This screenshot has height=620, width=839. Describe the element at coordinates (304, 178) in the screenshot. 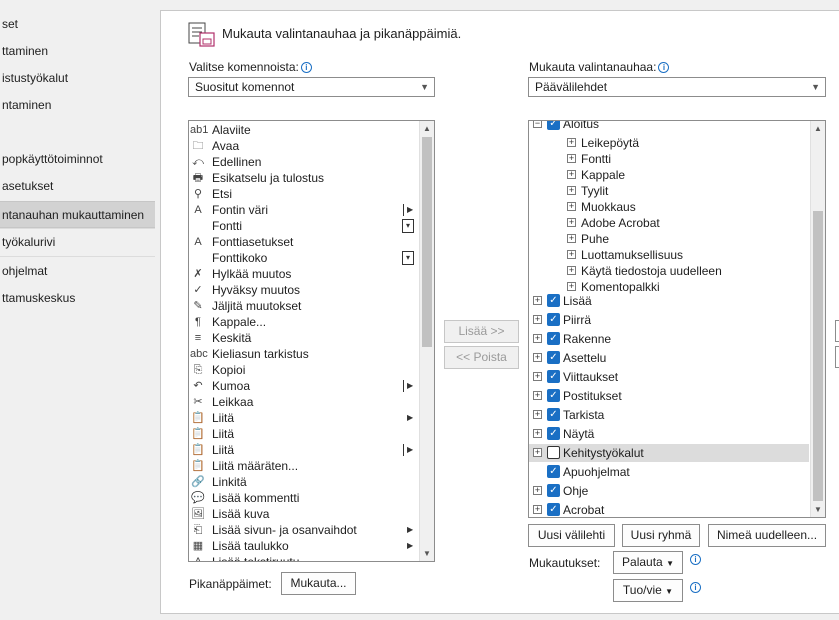

I see `command-item: 🖶 Esikatselu ja tulostus` at that location.